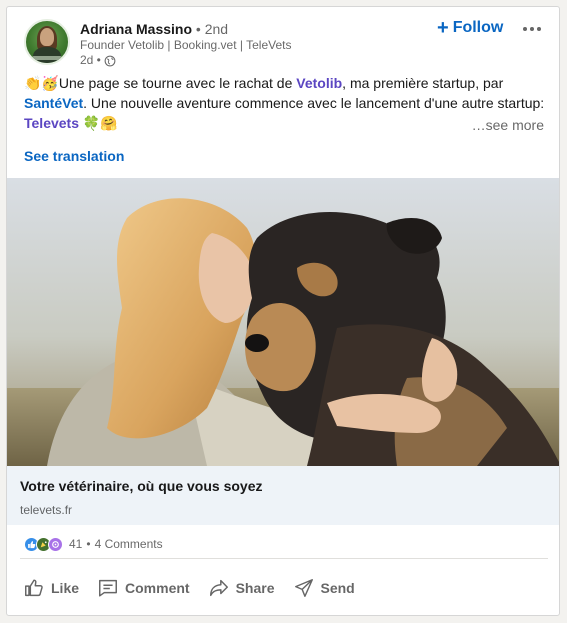  I want to click on comment-button: Comment, so click(143, 588).